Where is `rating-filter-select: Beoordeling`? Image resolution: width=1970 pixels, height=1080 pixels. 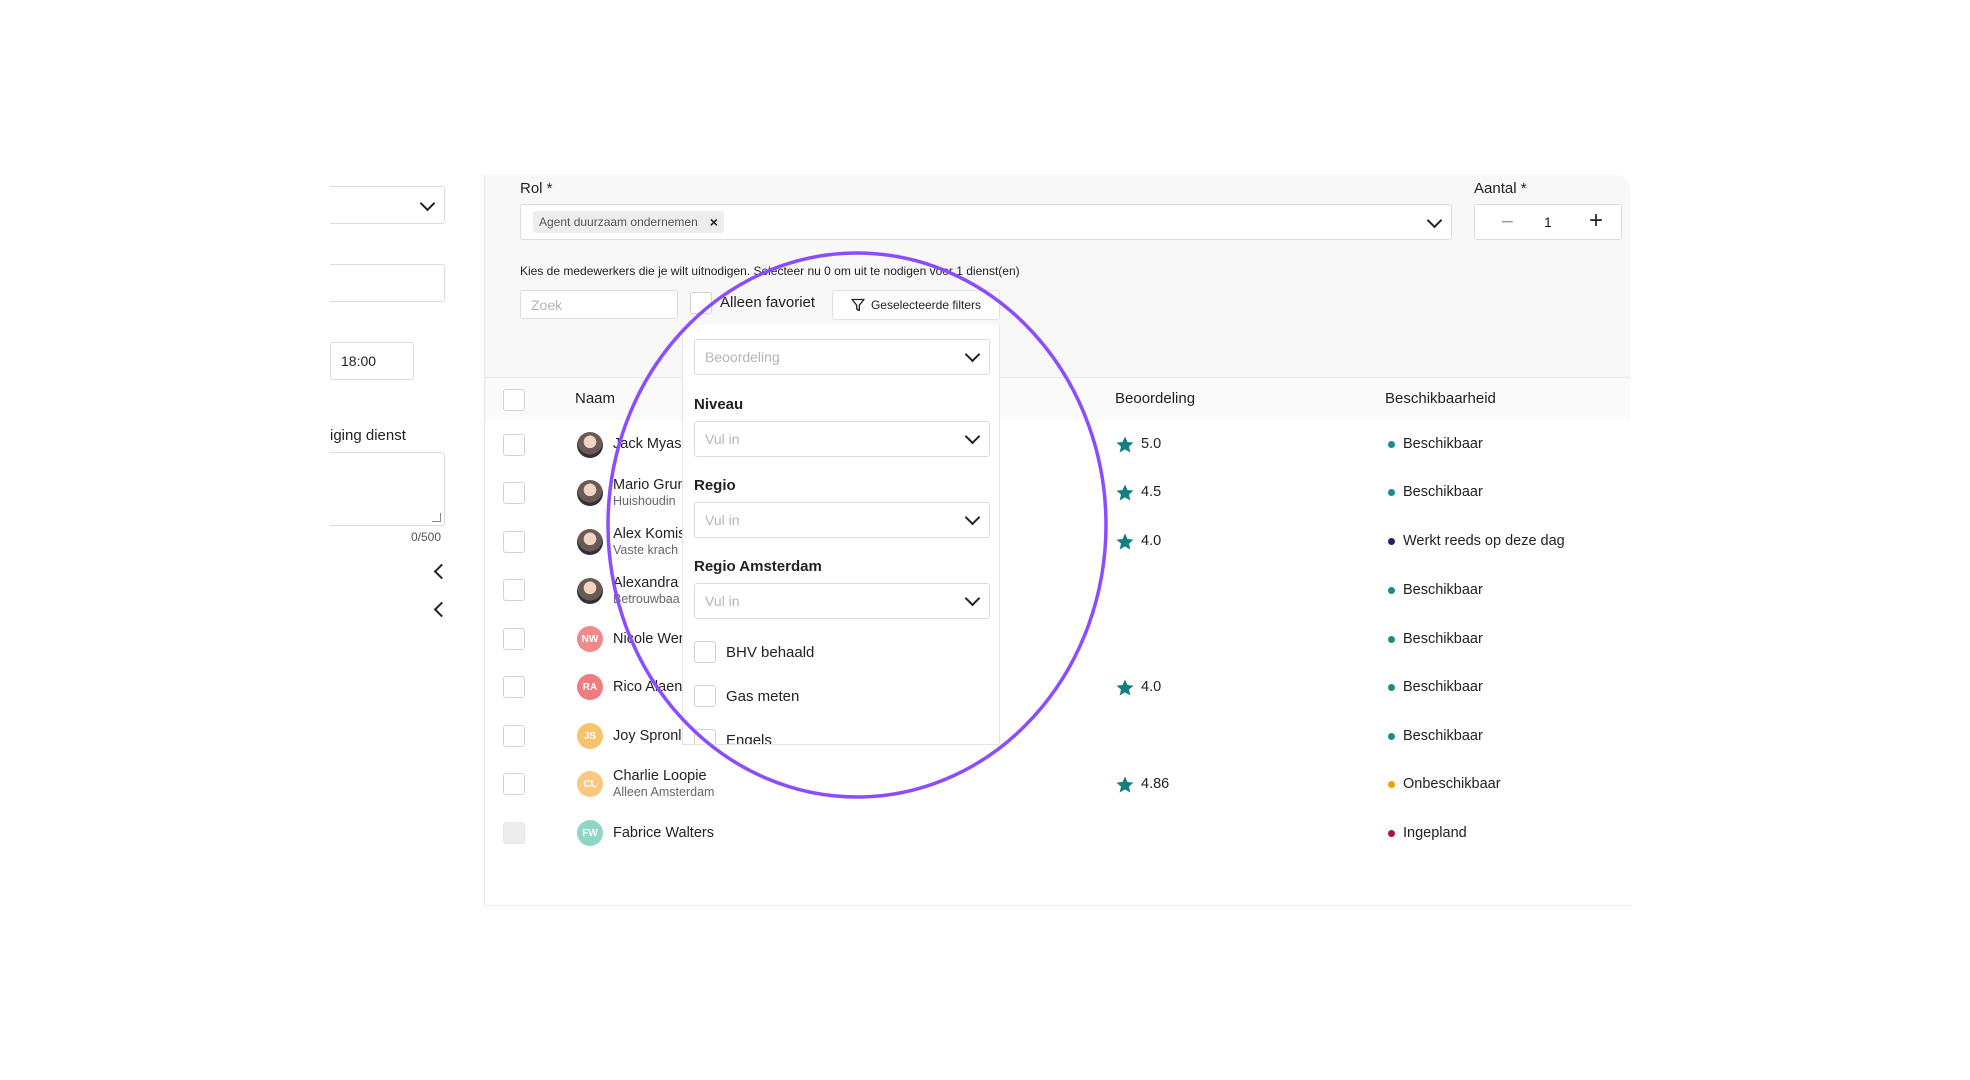 rating-filter-select: Beoordeling is located at coordinates (842, 357).